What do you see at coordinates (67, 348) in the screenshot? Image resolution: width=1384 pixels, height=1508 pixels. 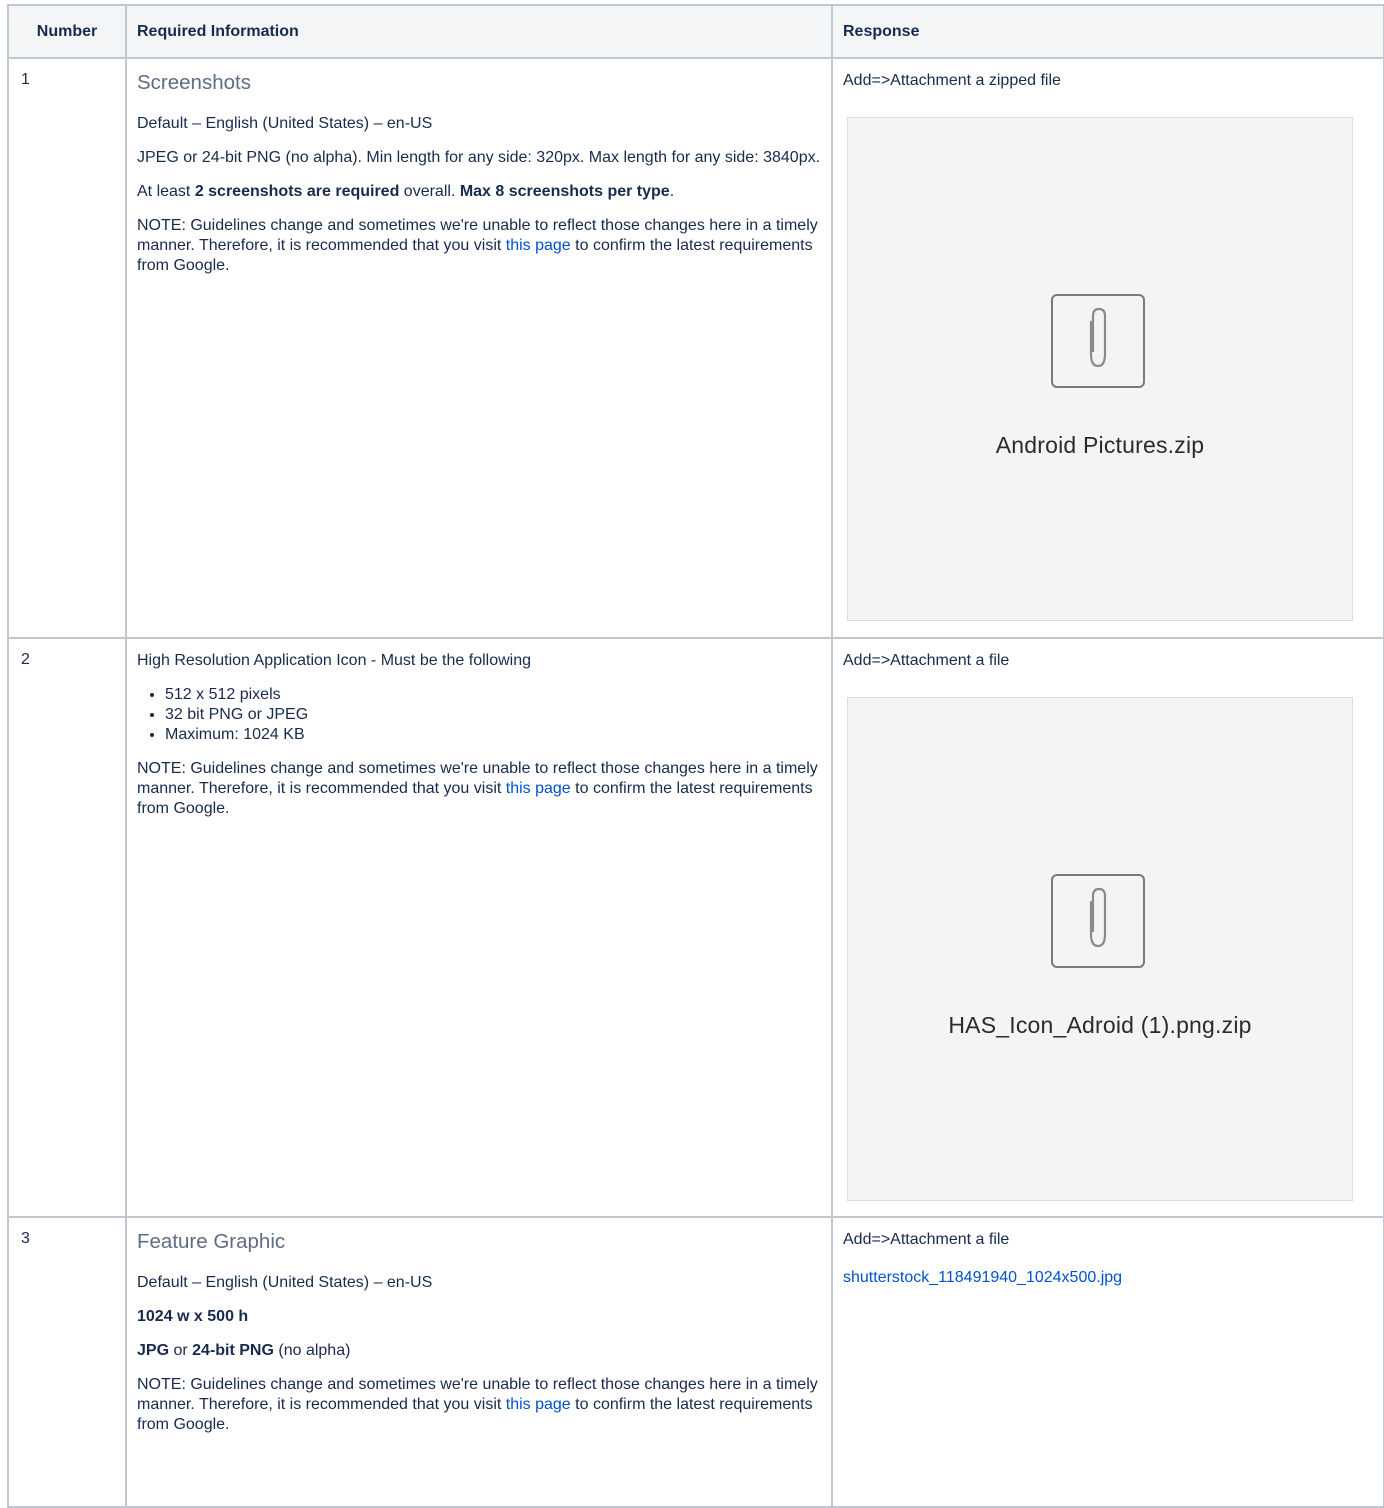 I see `row-number: 1` at bounding box center [67, 348].